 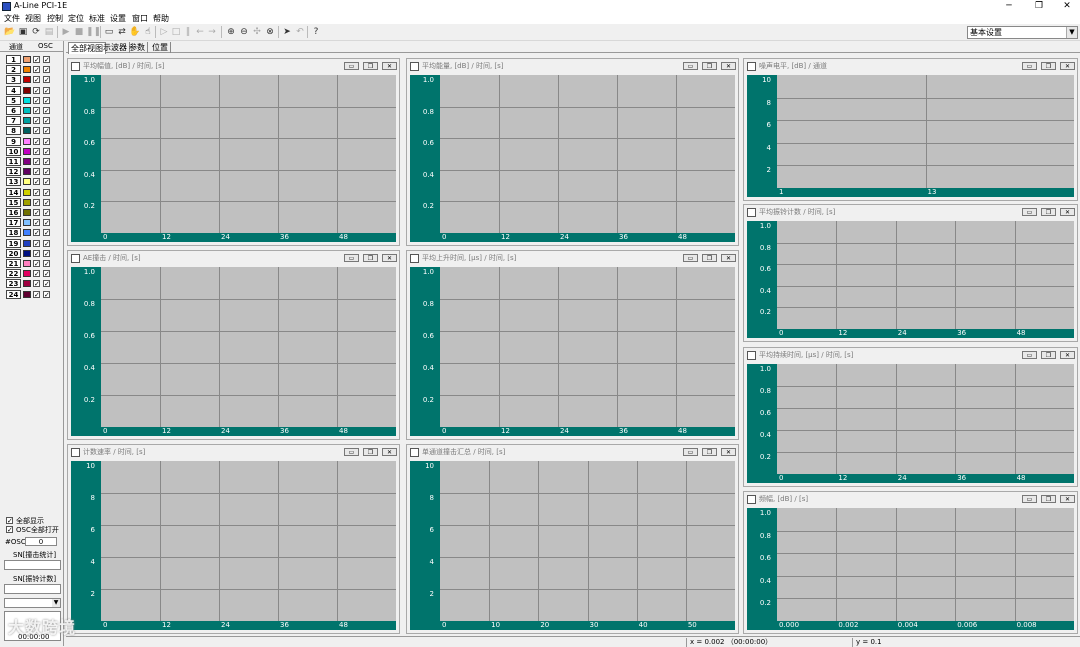 What do you see at coordinates (109, 32) in the screenshot?
I see `keyboard-icon: ▭` at bounding box center [109, 32].